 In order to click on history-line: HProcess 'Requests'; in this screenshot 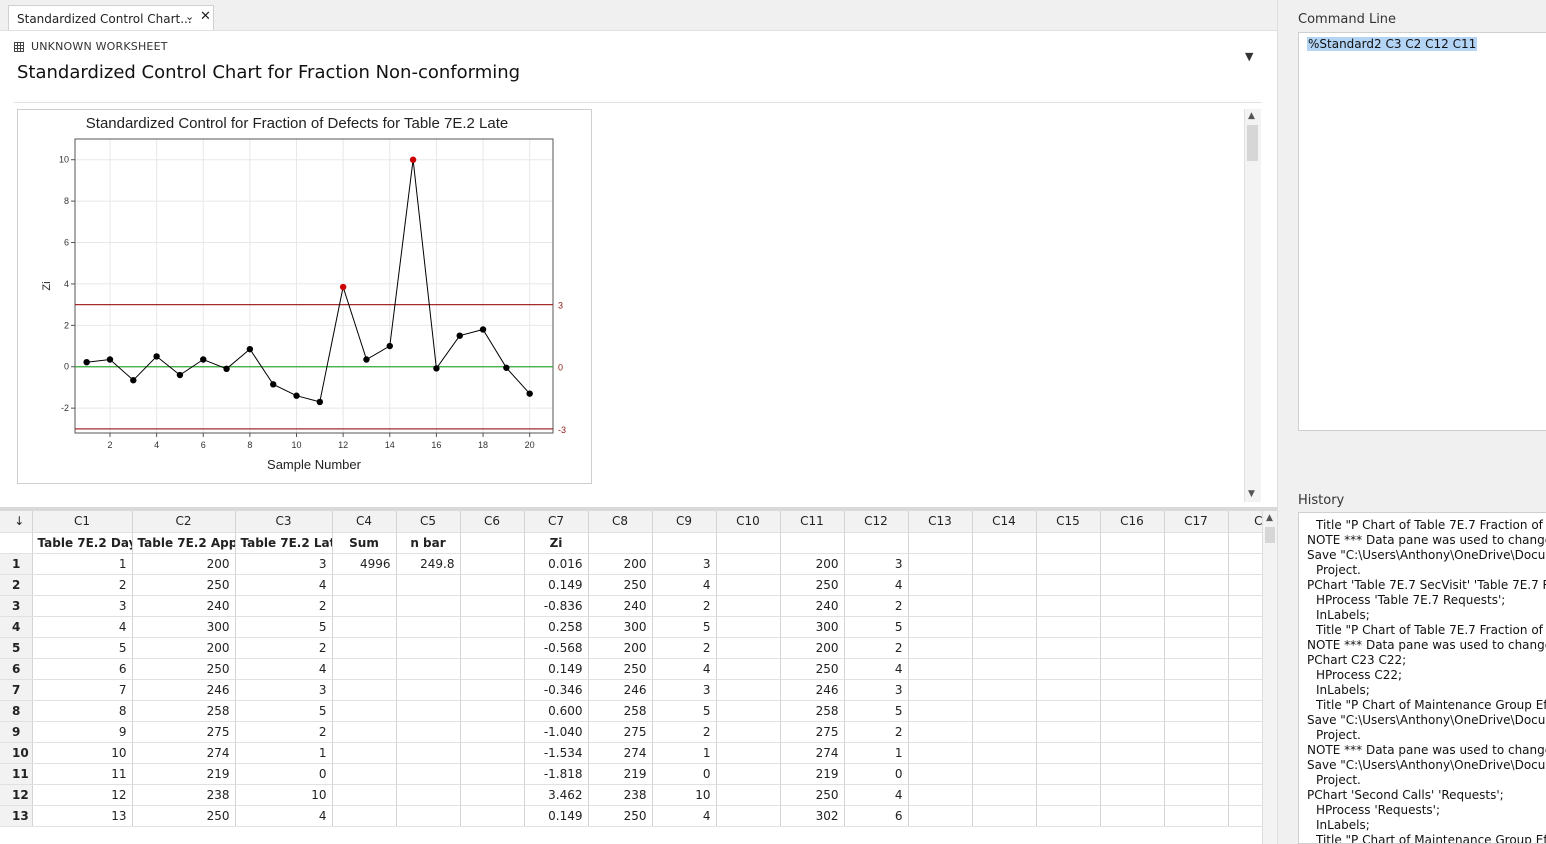, I will do `click(1378, 810)`.